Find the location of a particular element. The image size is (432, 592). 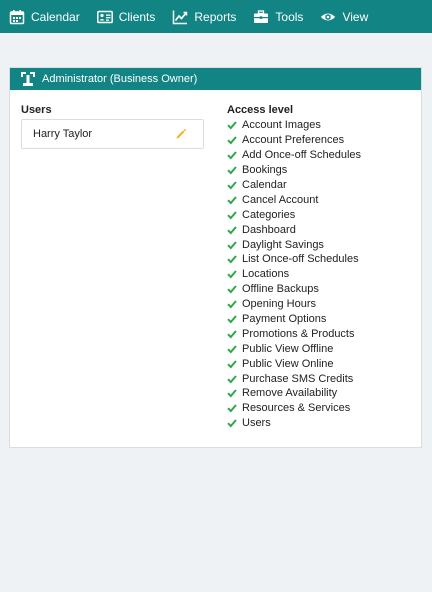

pencil-icon is located at coordinates (181, 134).